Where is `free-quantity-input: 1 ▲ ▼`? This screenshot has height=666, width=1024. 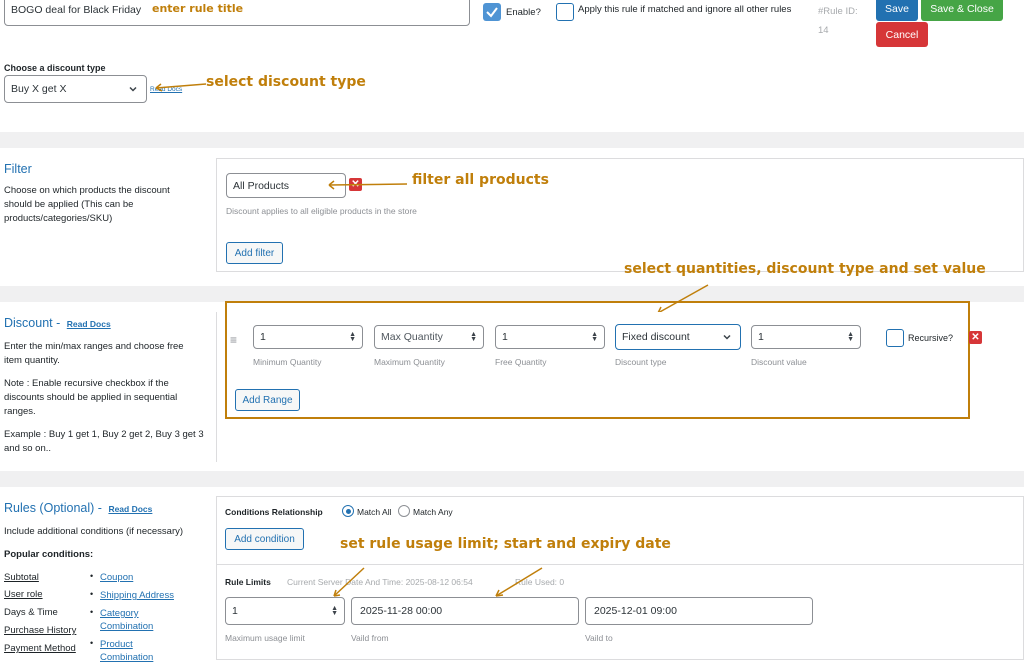
free-quantity-input: 1 ▲ ▼ is located at coordinates (550, 337).